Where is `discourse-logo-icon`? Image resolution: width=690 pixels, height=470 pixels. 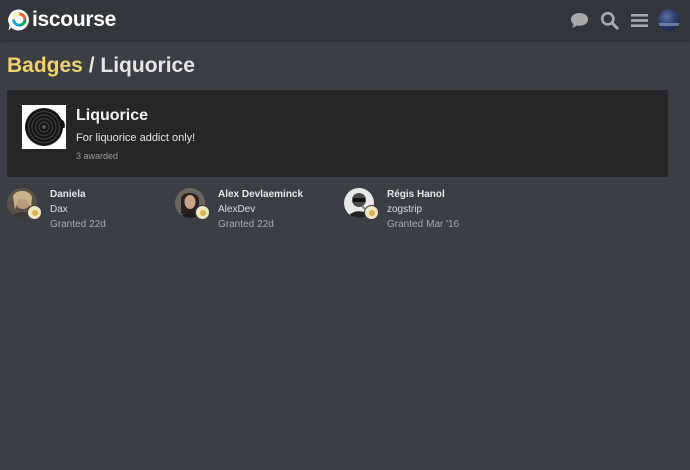 discourse-logo-icon is located at coordinates (18, 20).